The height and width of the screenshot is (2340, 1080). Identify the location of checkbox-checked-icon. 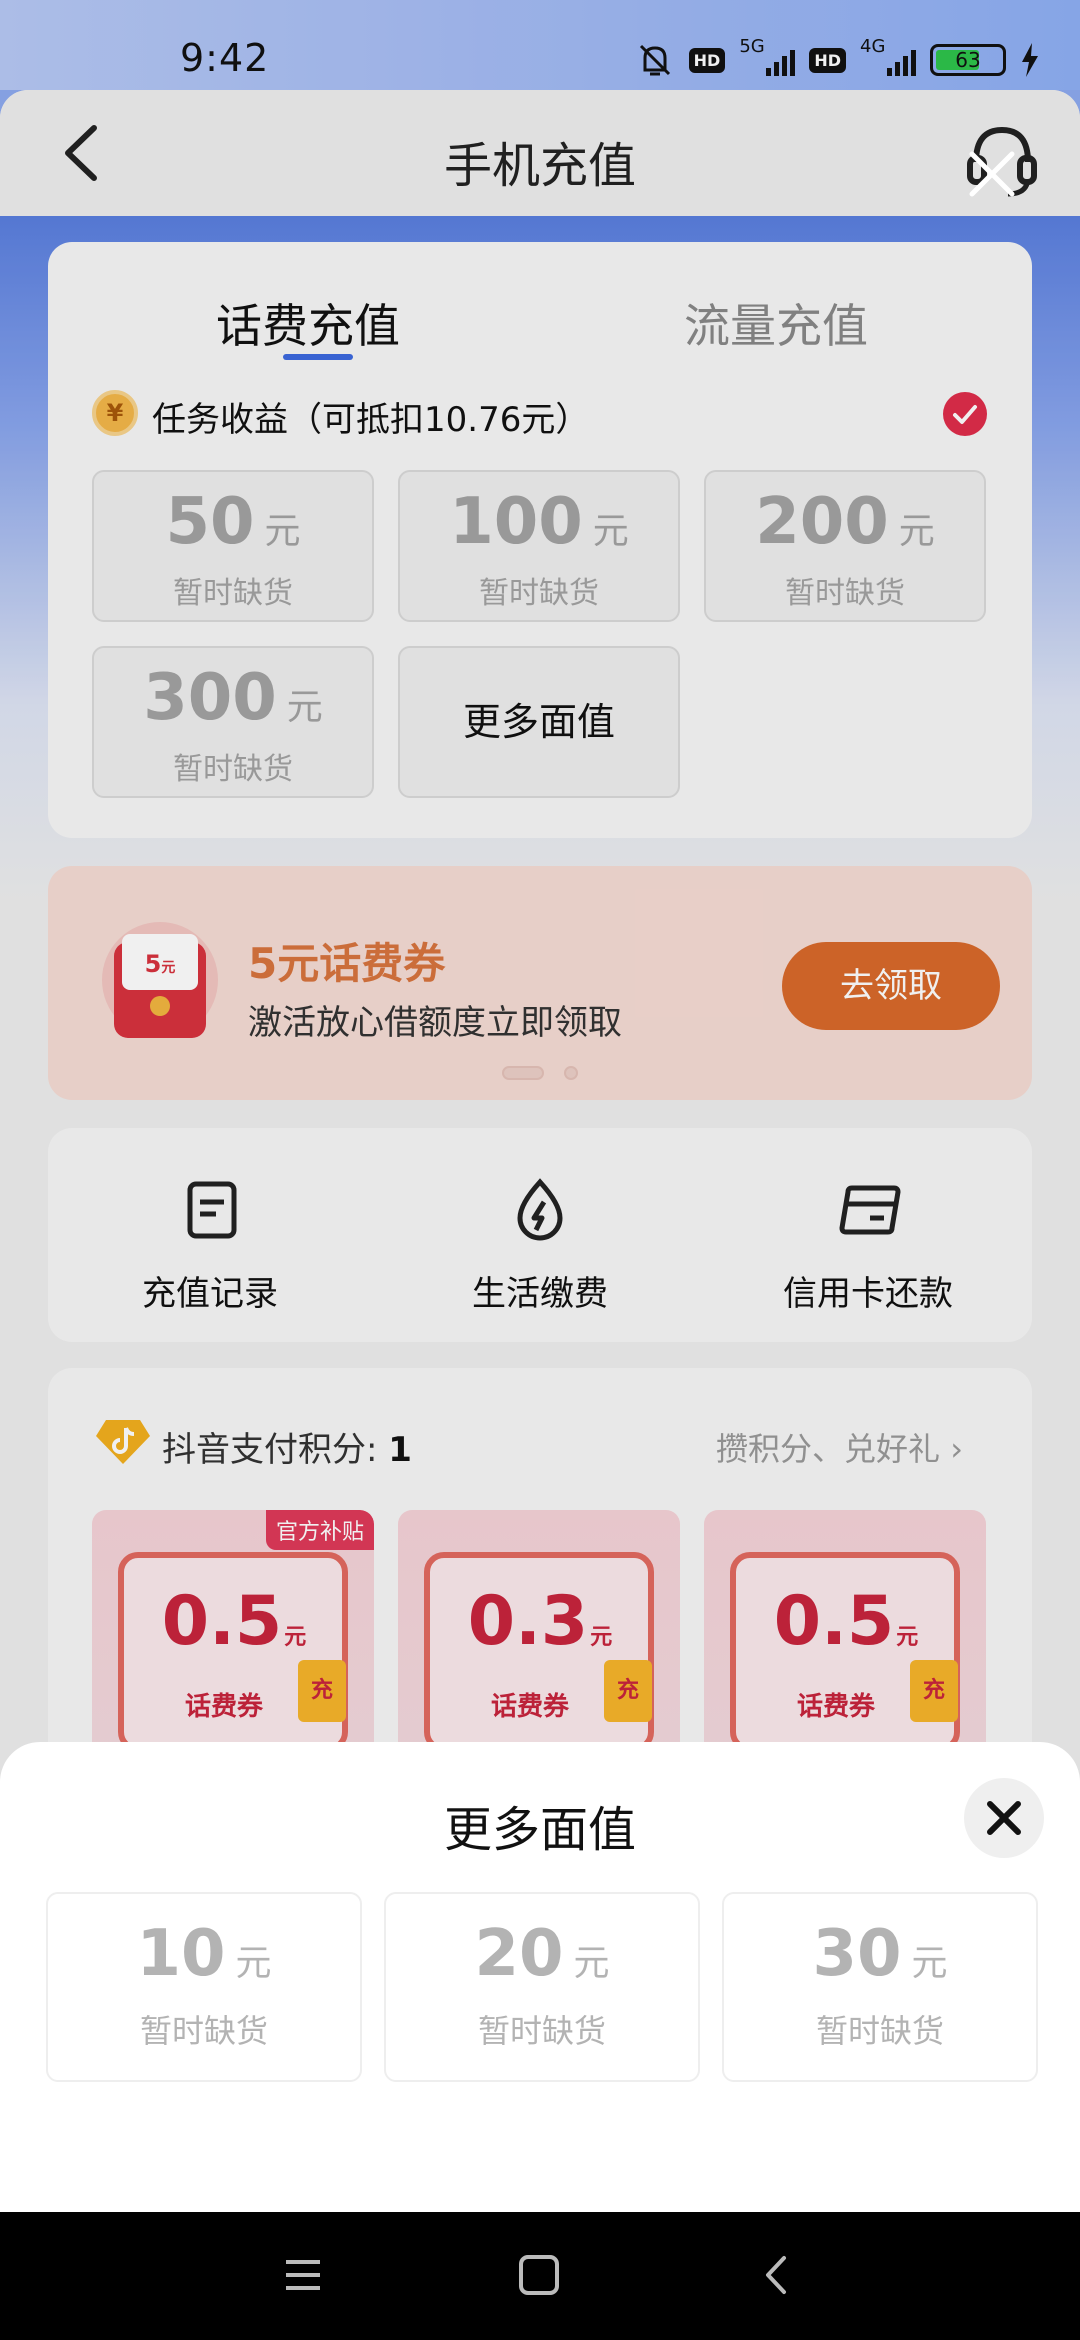
(965, 414).